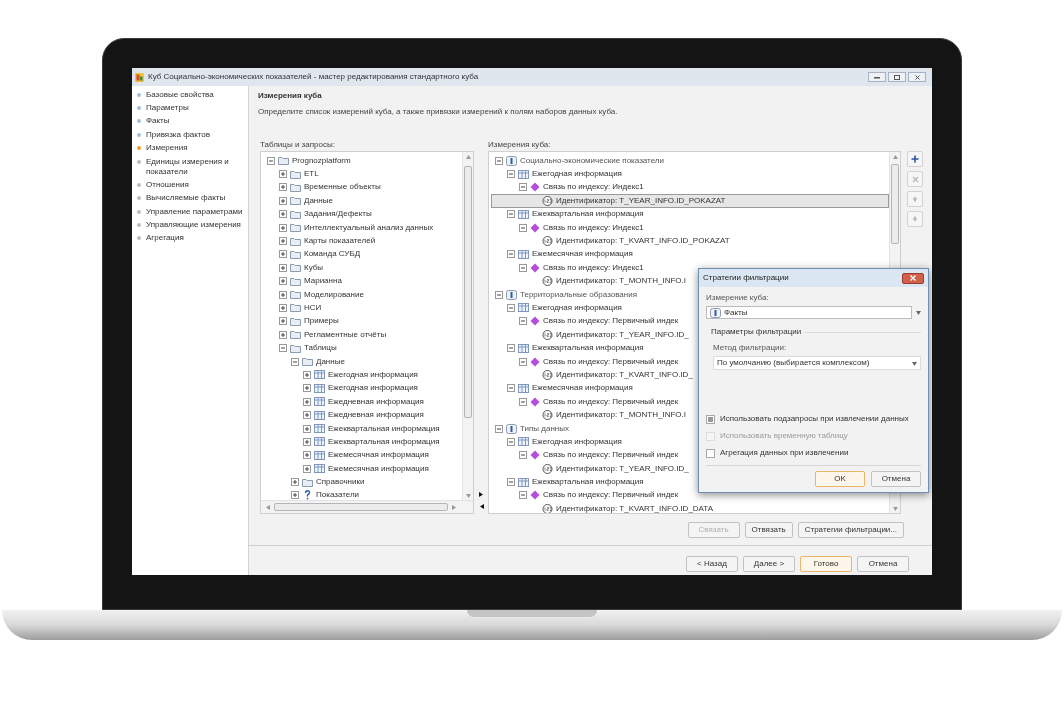 The height and width of the screenshot is (710, 1064). Describe the element at coordinates (197, 166) in the screenshot. I see `step-link: Единицы измерения и показатели` at that location.